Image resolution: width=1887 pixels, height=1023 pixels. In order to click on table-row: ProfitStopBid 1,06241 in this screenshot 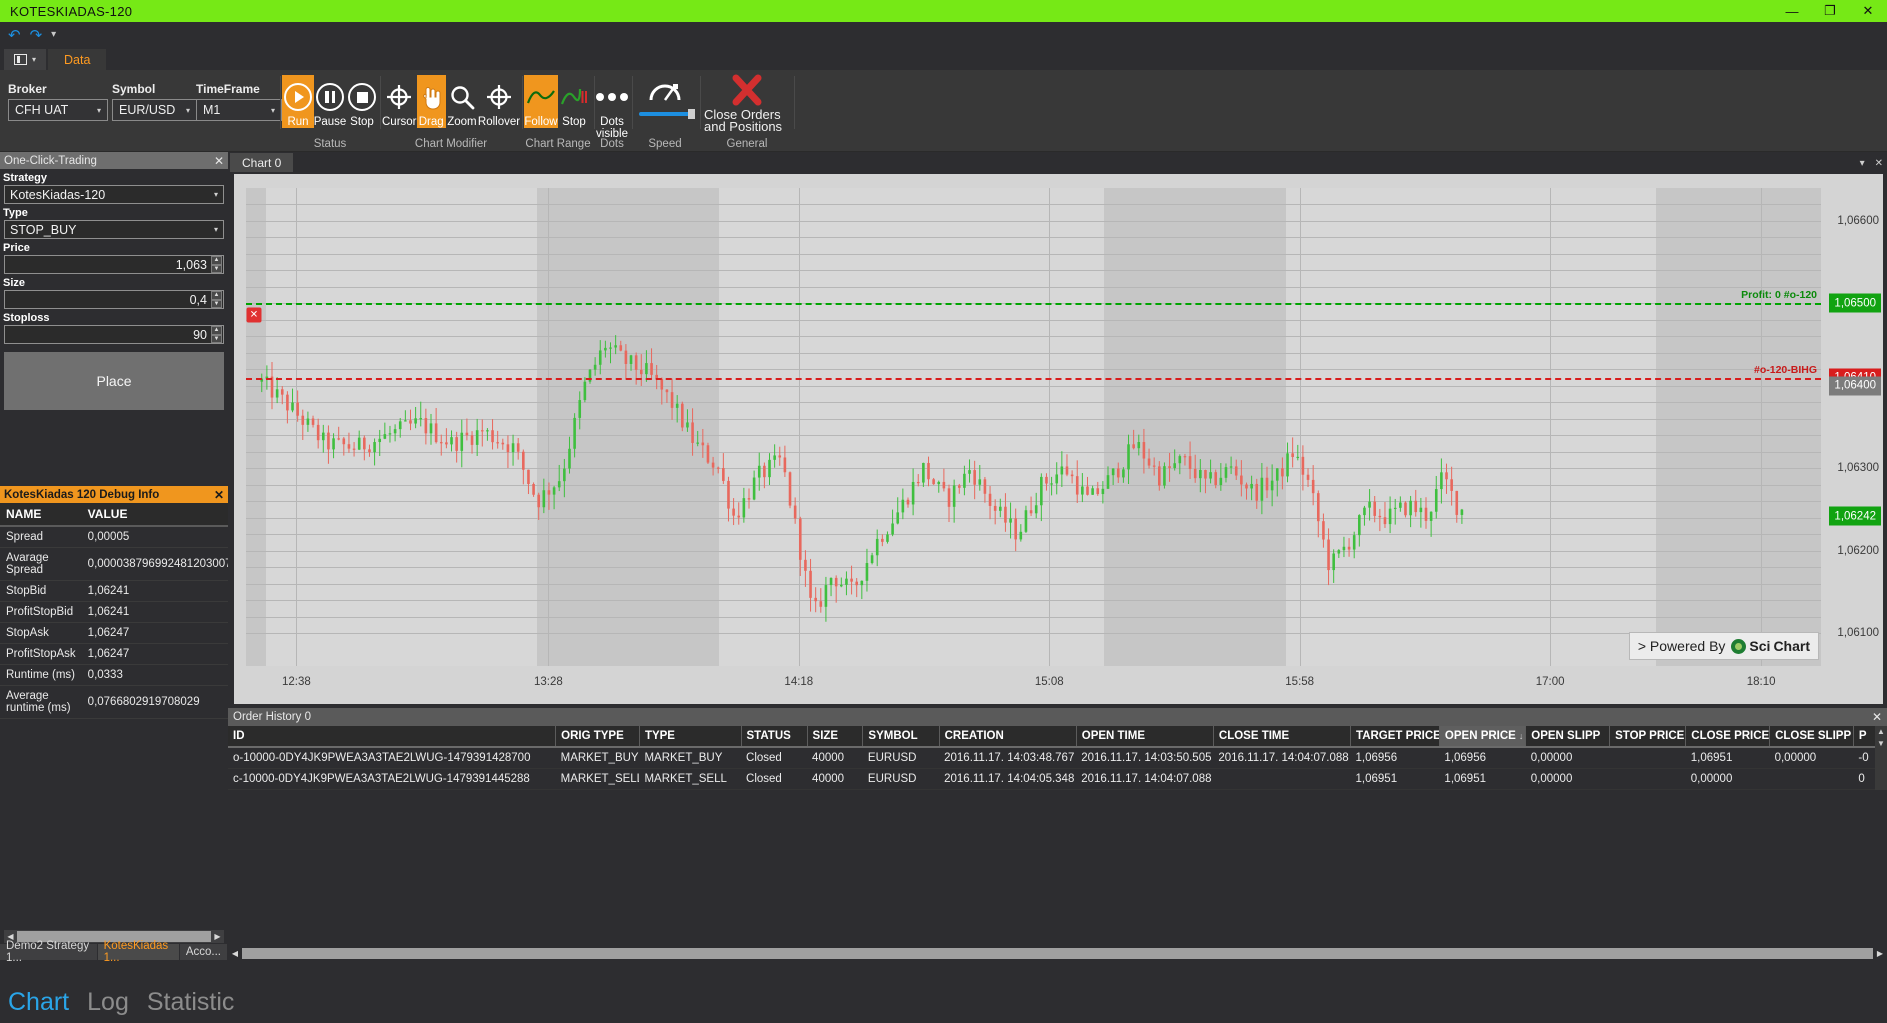, I will do `click(119, 612)`.